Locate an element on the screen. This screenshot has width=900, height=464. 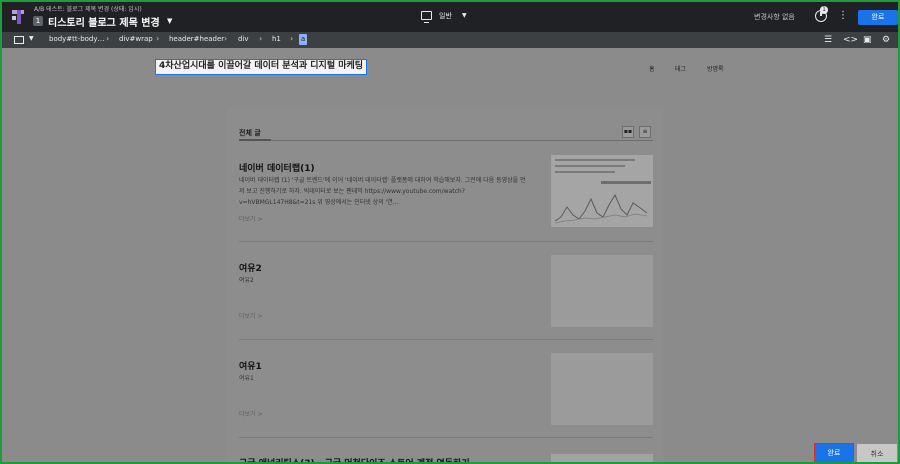
top-done-button: 완료 is located at coordinates (878, 17).